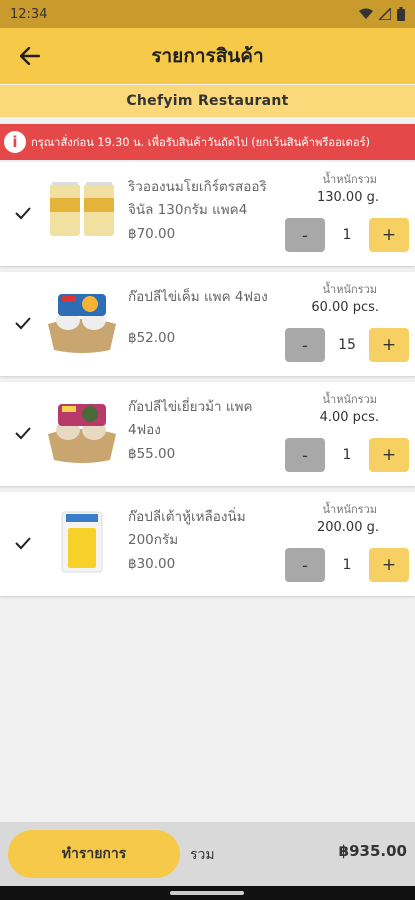 This screenshot has width=415, height=900. I want to click on item-weight: 200.00 g., so click(347, 527).